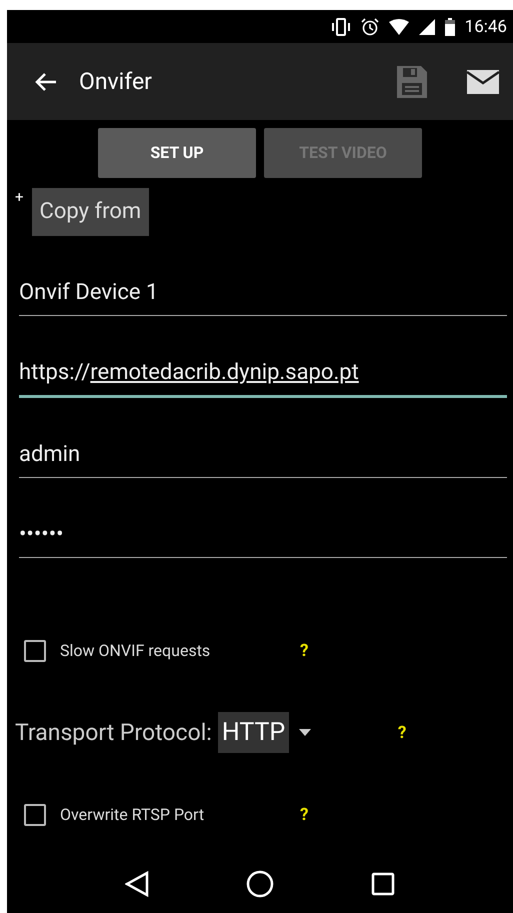 The image size is (513, 913). I want to click on battery-icon, so click(449, 27).